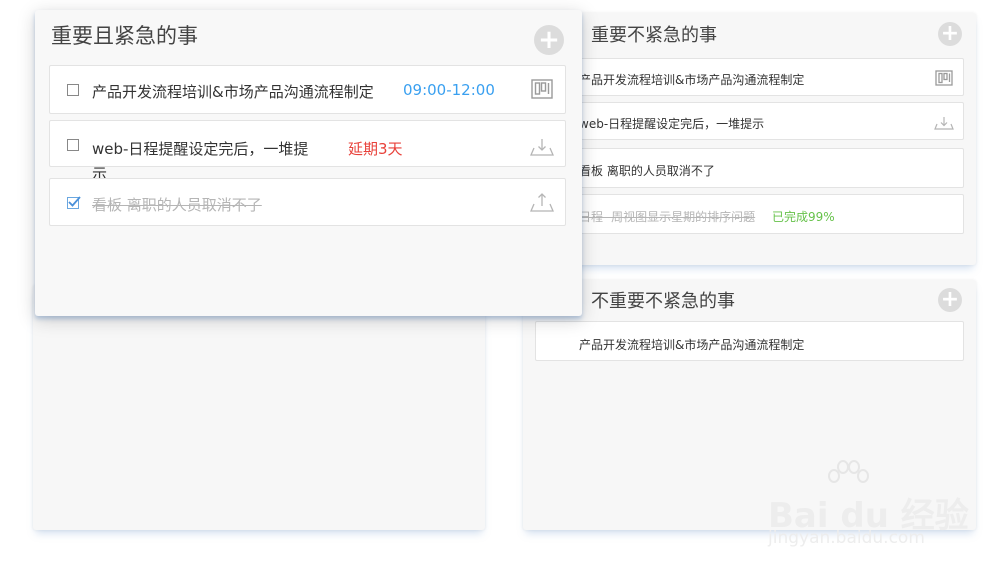 This screenshot has height=571, width=1000. What do you see at coordinates (846, 538) in the screenshot?
I see `watermark-url: jingyan.baidu.com` at bounding box center [846, 538].